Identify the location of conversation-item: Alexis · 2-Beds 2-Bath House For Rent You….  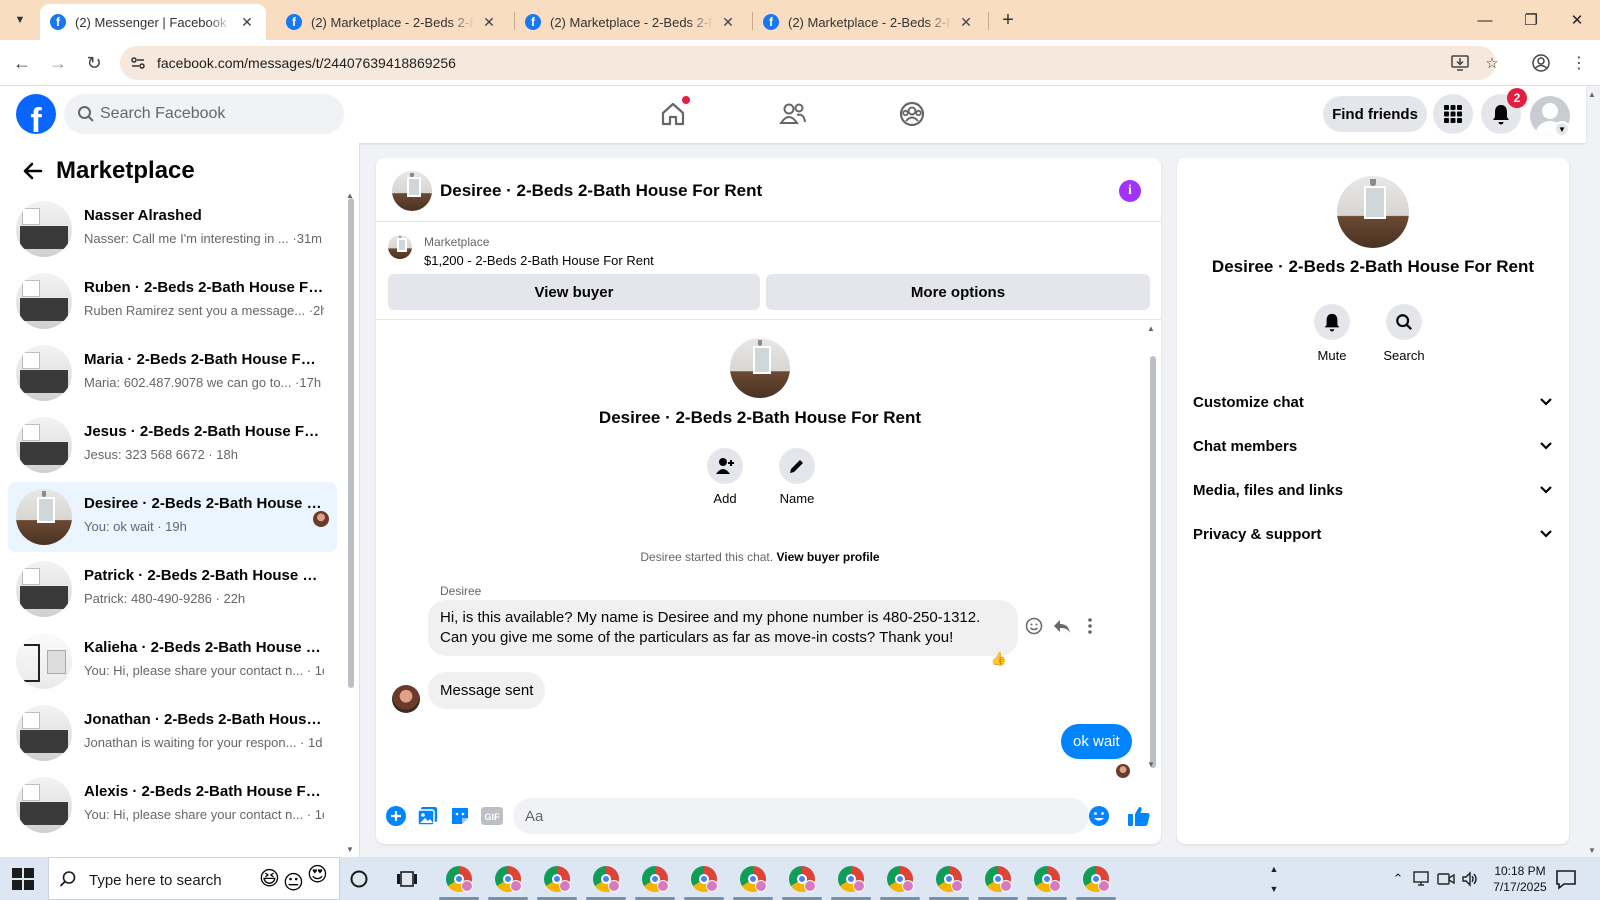
(172, 805).